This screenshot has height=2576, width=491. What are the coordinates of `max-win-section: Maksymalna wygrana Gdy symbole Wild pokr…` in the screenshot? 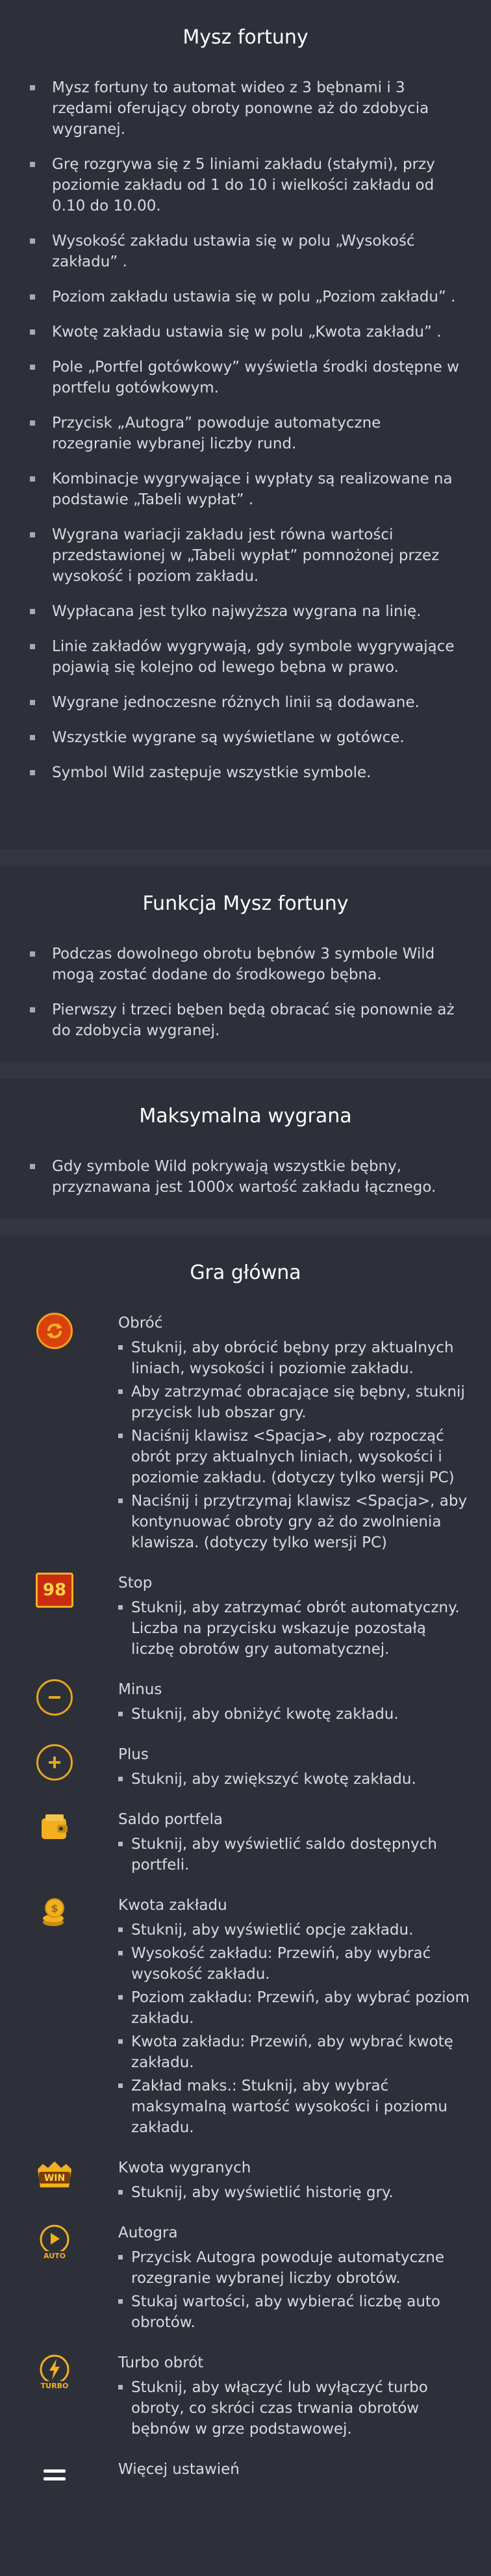 It's located at (245, 1149).